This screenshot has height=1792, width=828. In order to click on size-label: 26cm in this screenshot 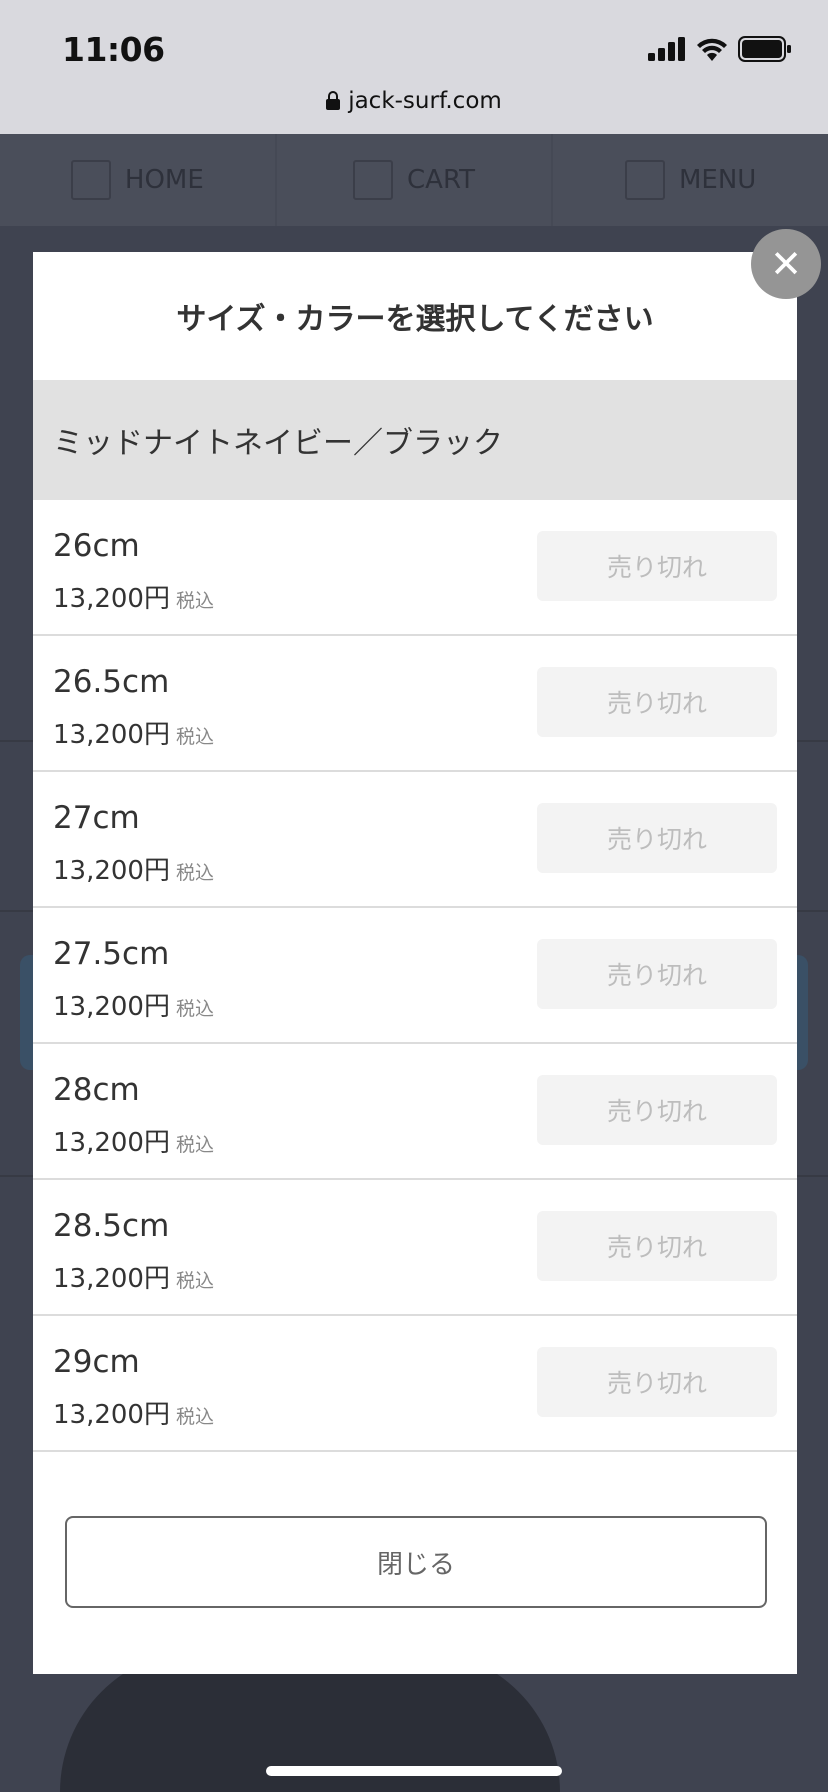, I will do `click(96, 546)`.